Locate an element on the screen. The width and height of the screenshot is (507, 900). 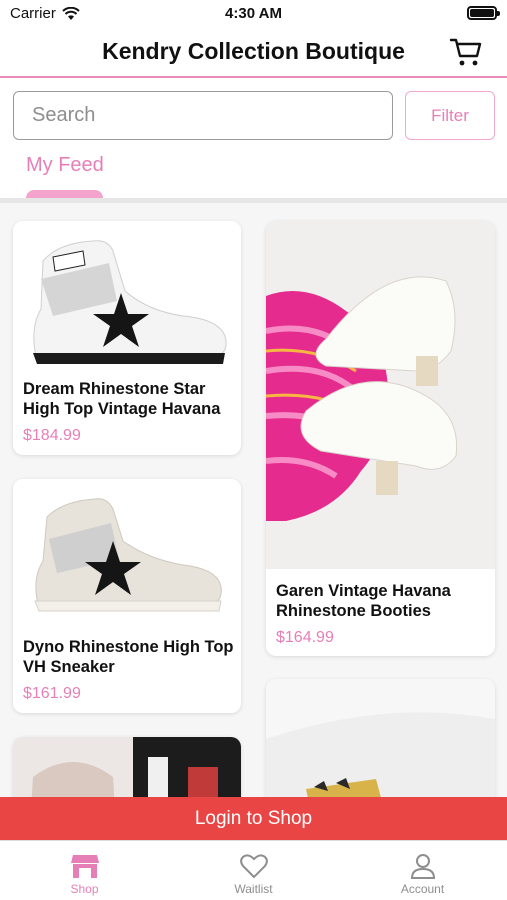
product-name: Dyno Rhinestone High Top VH Sneaker is located at coordinates (128, 657).